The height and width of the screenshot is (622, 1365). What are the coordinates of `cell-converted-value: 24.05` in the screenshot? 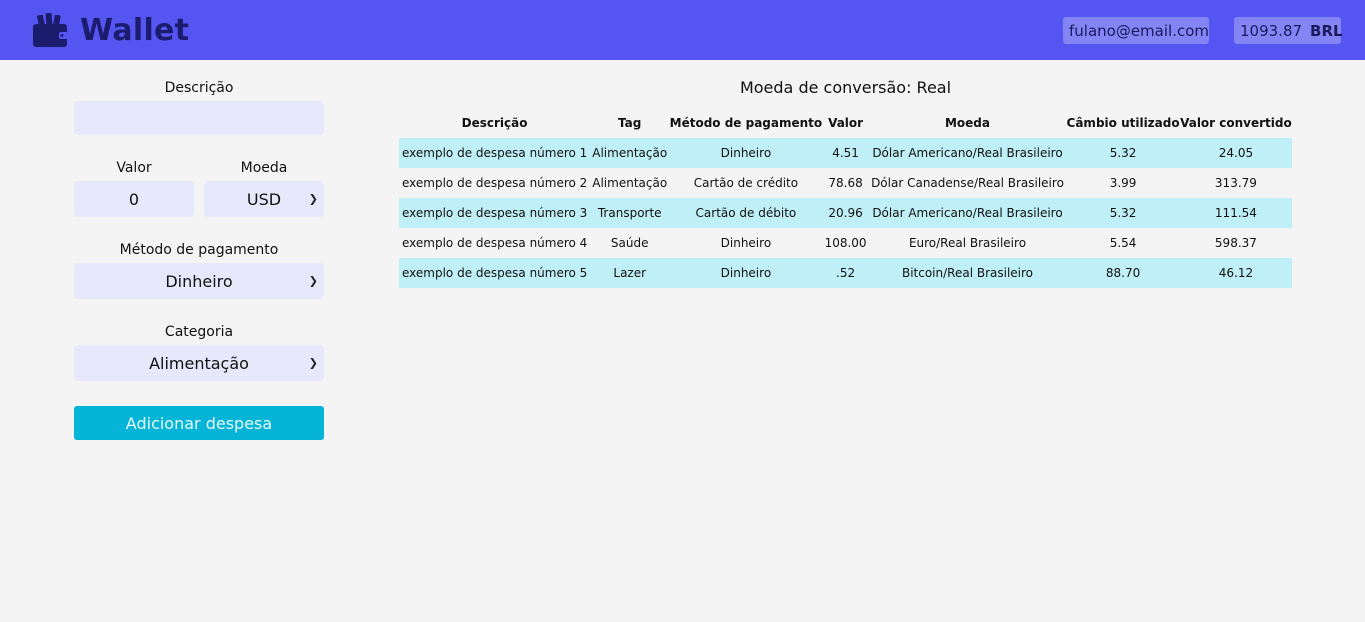 It's located at (1235, 153).